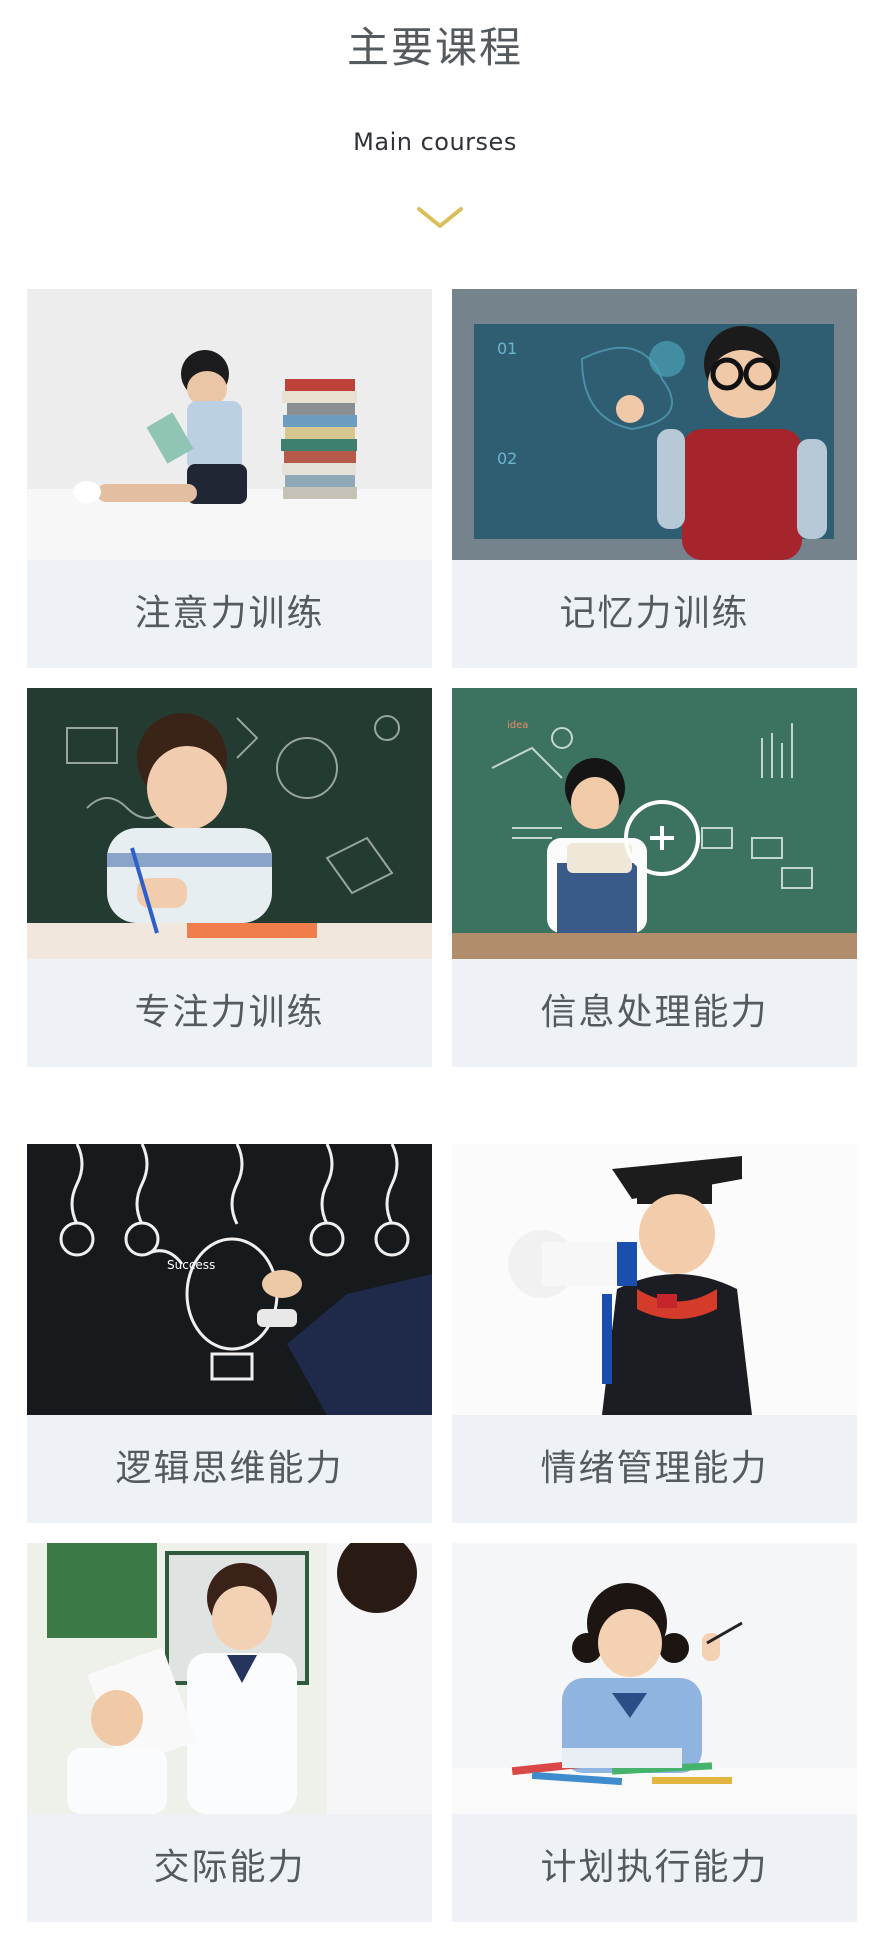  I want to click on course-image-memory: 01 02, so click(654, 424).